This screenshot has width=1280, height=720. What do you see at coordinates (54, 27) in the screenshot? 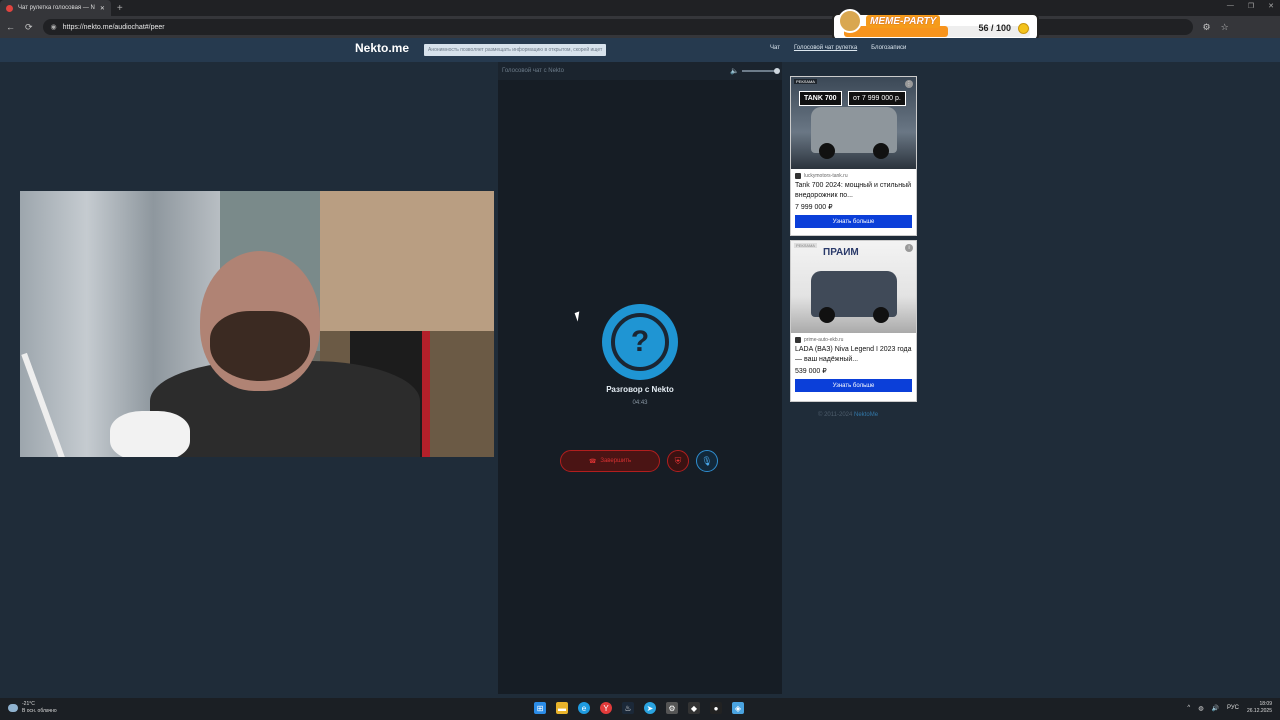
I see `site-info-icon: ◉` at bounding box center [54, 27].